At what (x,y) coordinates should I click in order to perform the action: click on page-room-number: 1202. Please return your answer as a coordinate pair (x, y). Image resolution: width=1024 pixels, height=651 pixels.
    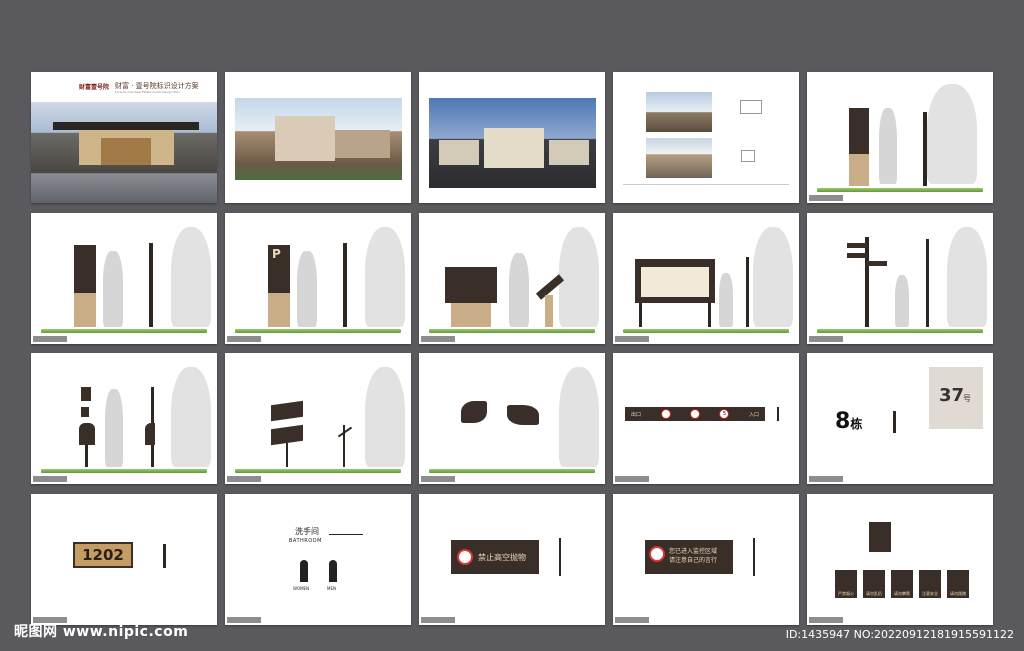
    Looking at the image, I should click on (124, 559).